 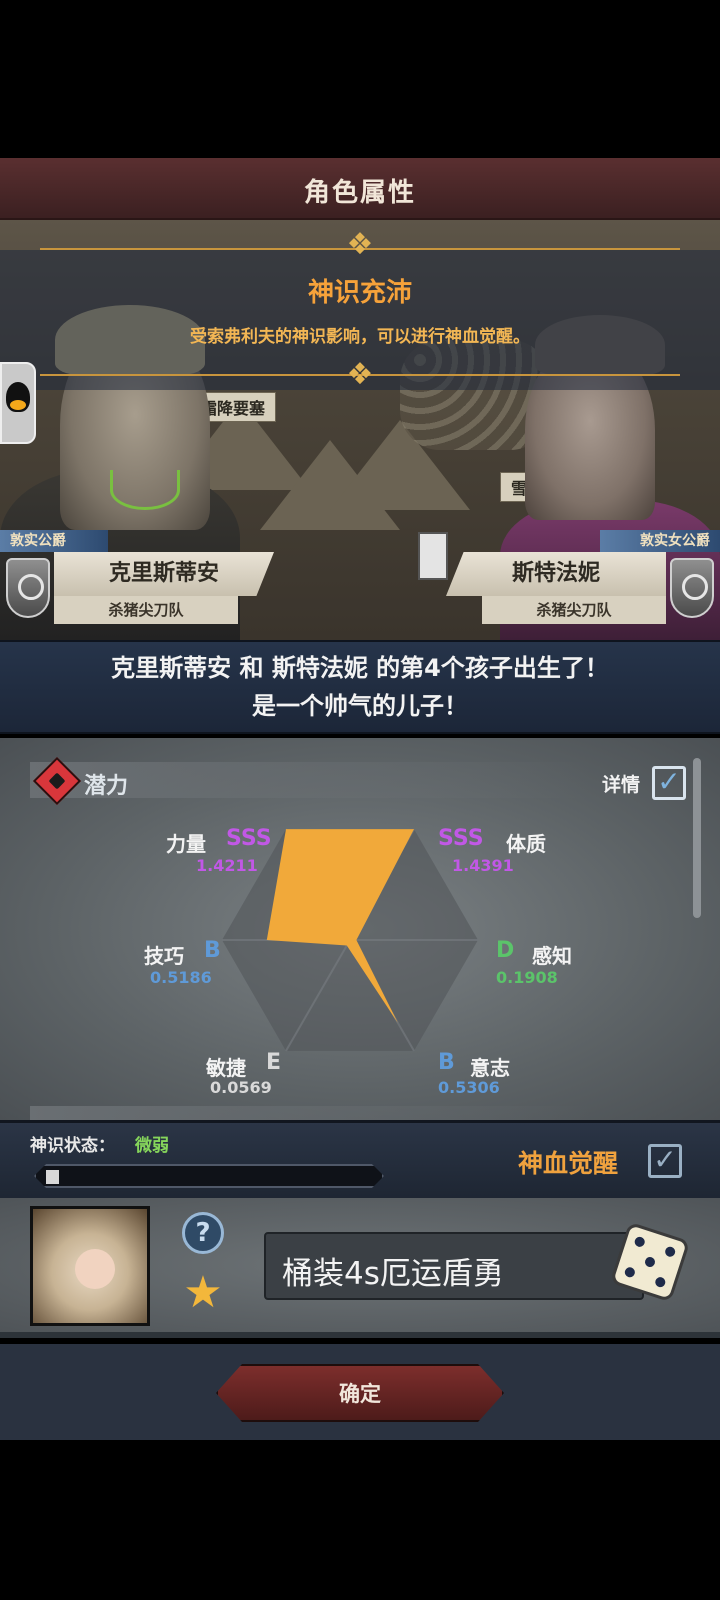 I want to click on stat-name-willpower: 意志, so click(x=490, y=1068).